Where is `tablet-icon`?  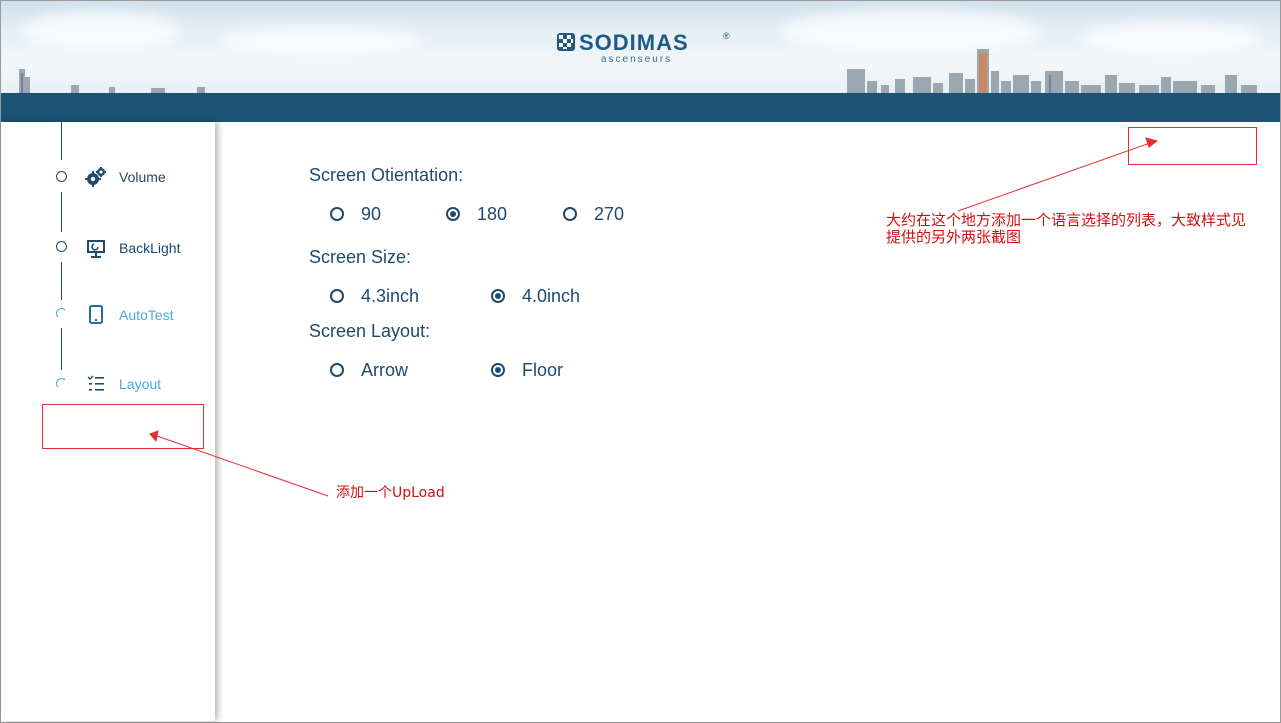 tablet-icon is located at coordinates (96, 315).